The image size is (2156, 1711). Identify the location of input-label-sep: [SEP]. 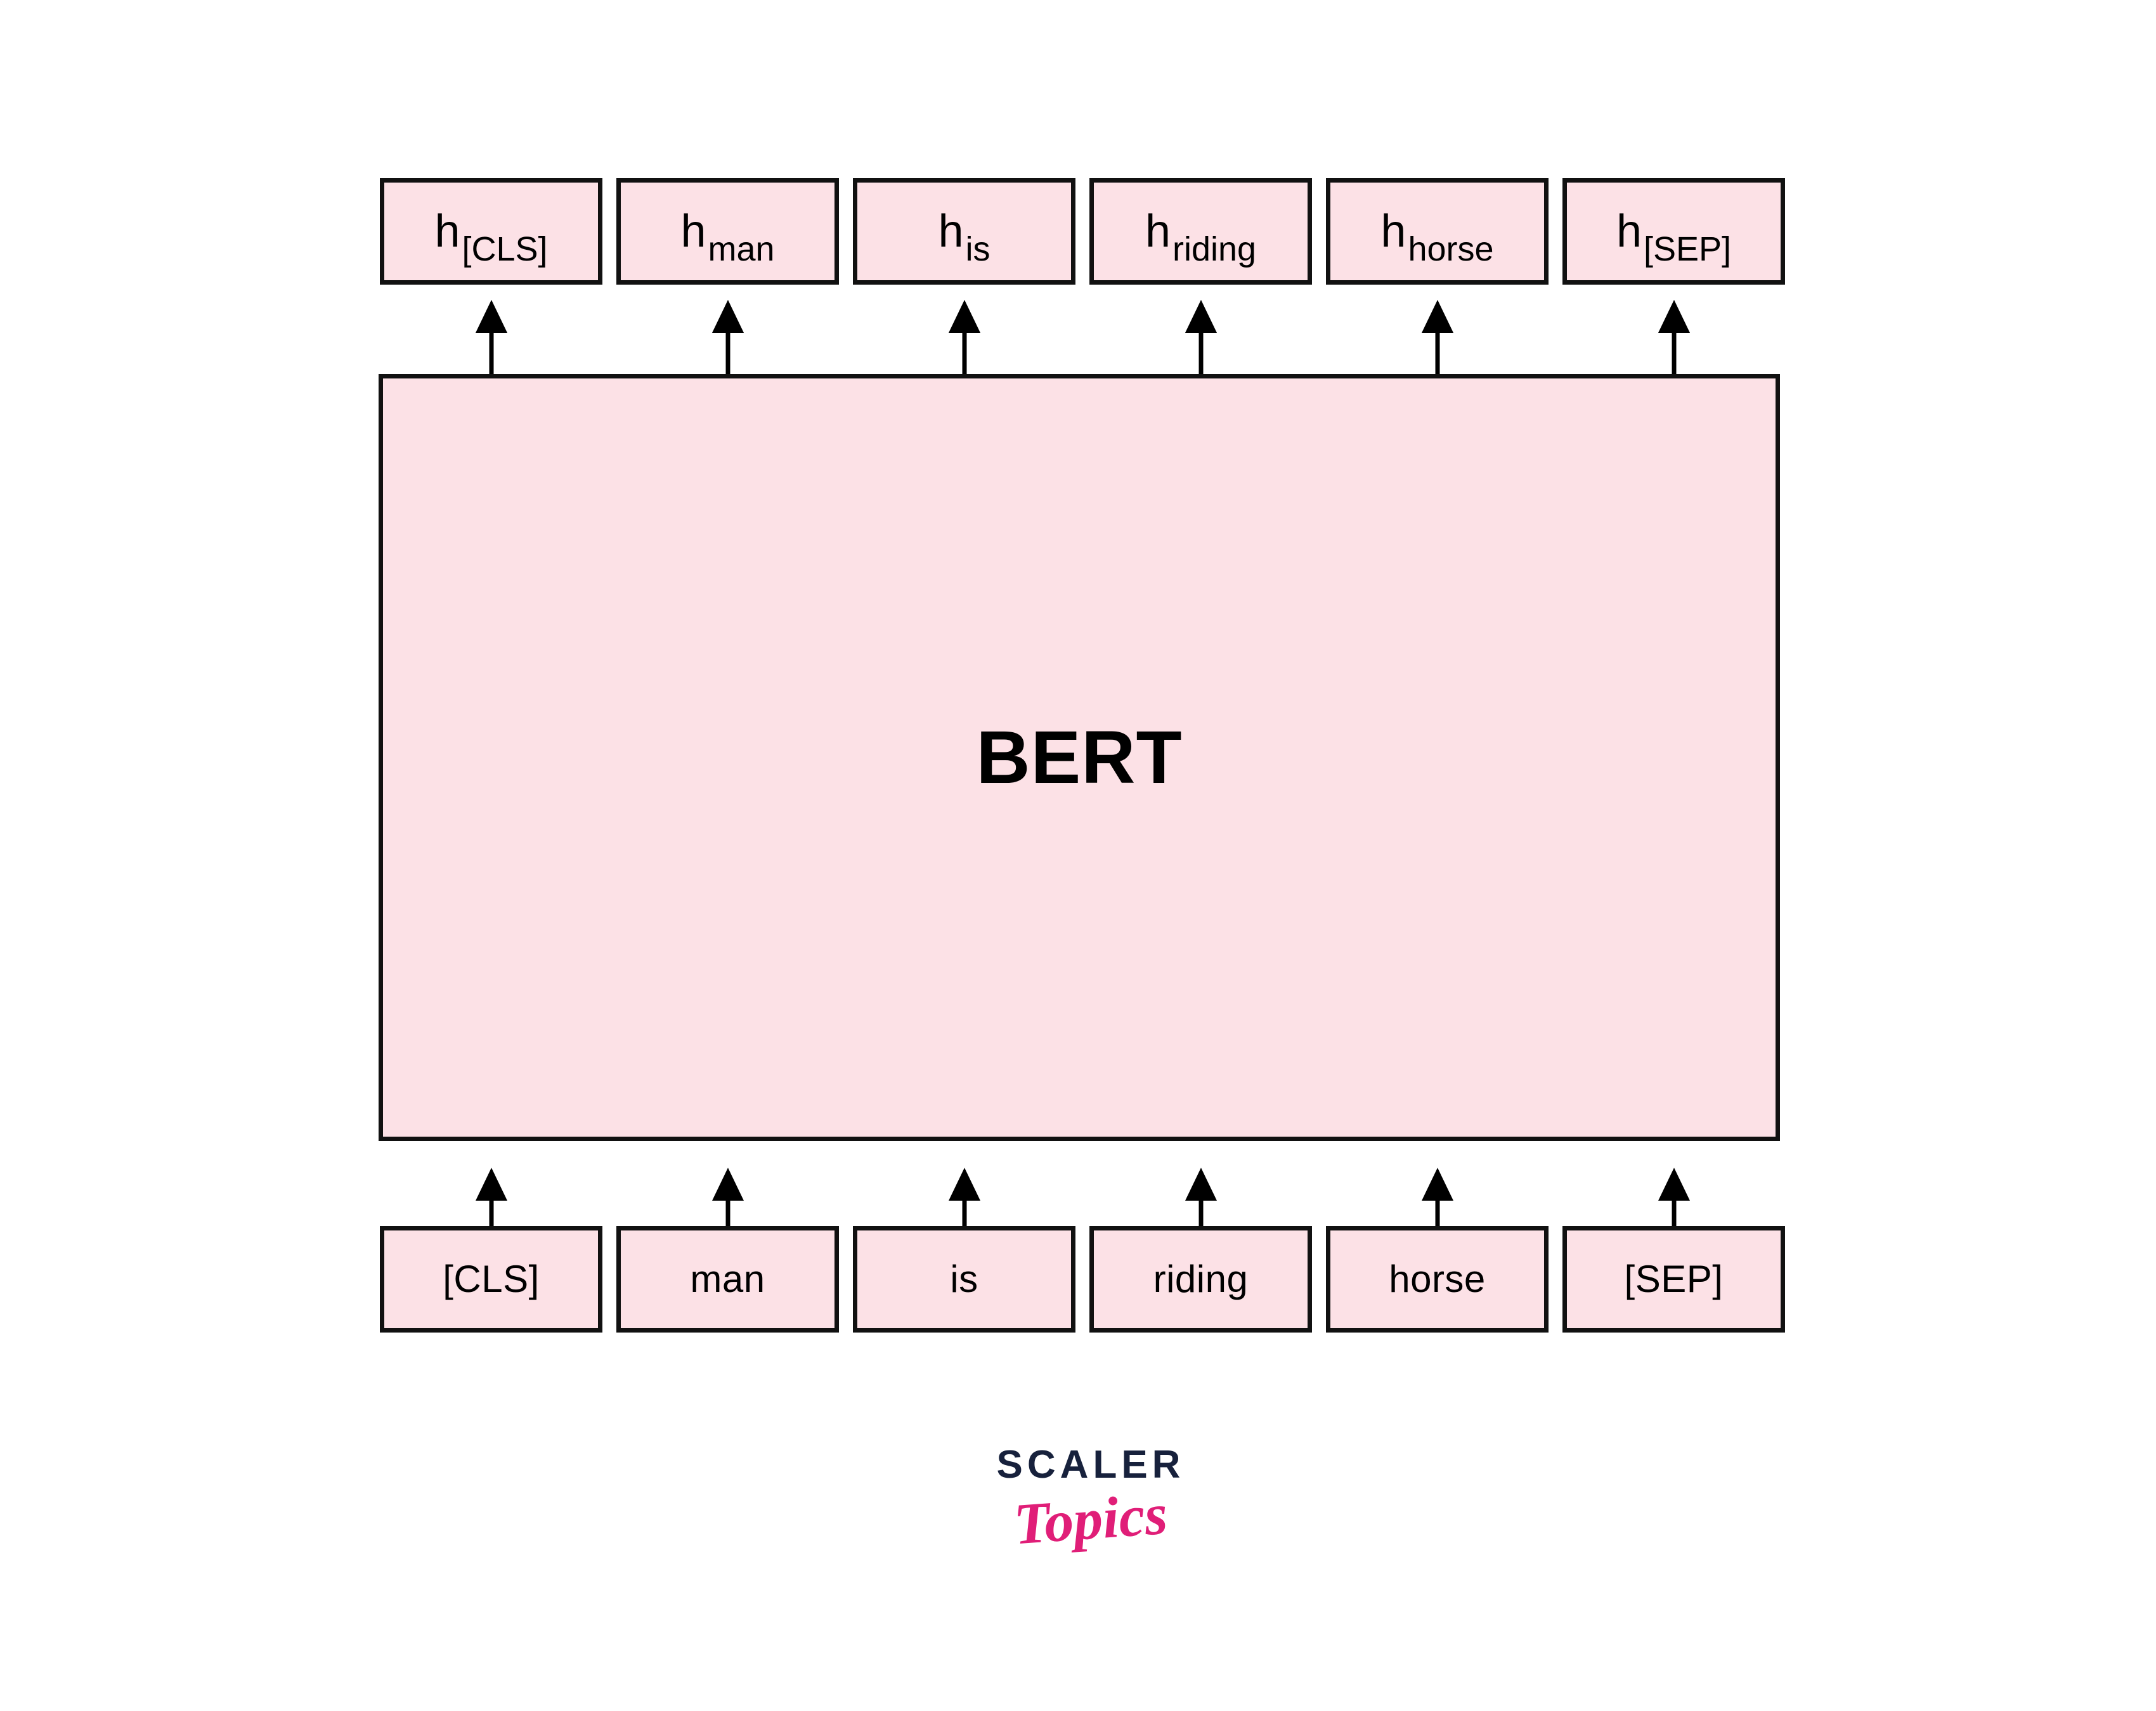
(1674, 1279).